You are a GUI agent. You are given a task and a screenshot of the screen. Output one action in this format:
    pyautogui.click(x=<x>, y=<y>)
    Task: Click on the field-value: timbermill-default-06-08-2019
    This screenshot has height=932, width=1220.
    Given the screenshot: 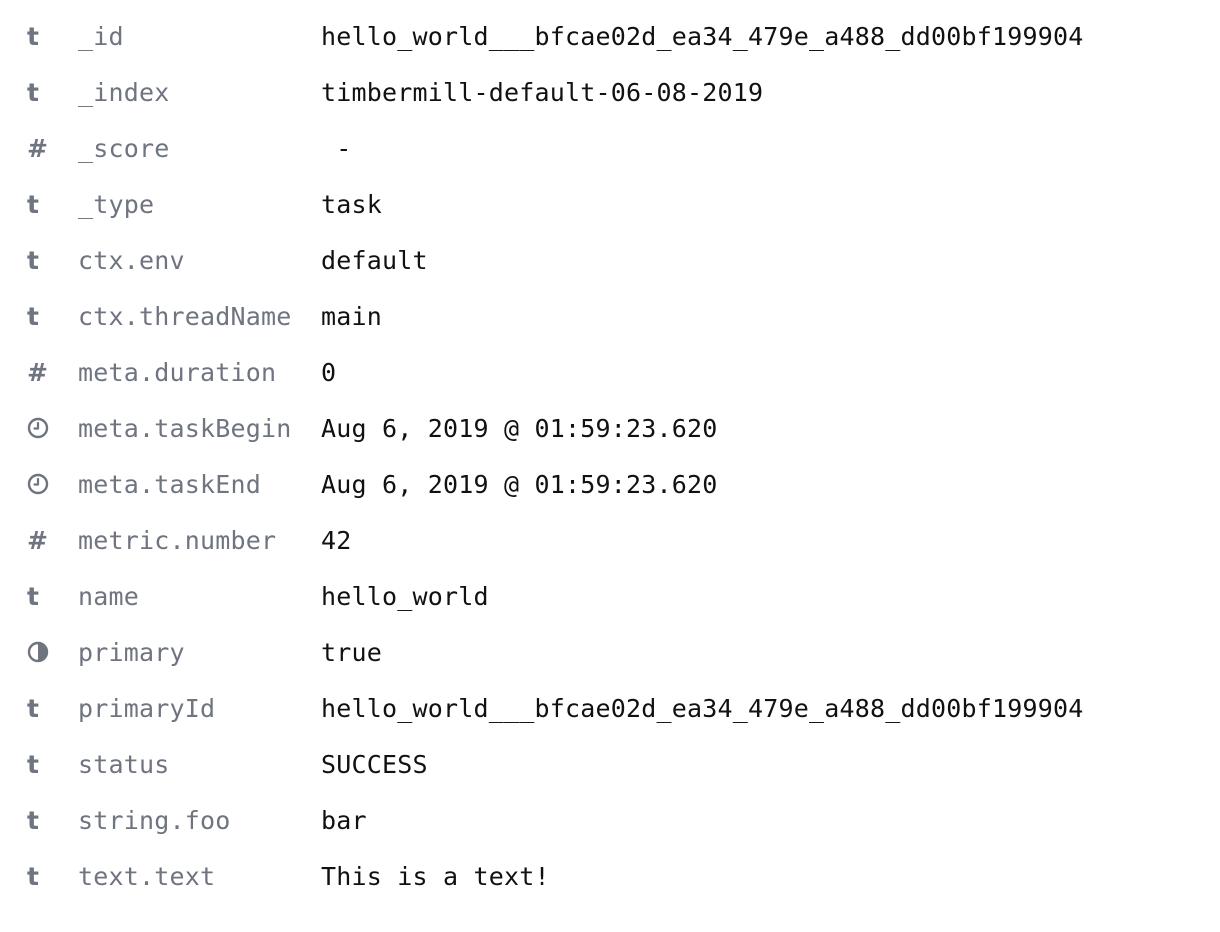 What is the action you would take?
    pyautogui.click(x=542, y=92)
    